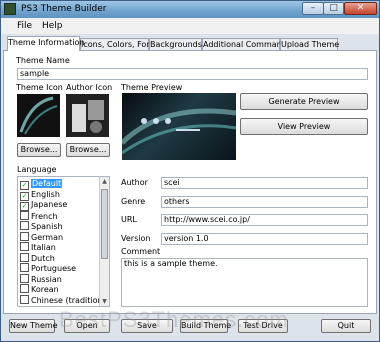 This screenshot has width=380, height=342. I want to click on title-bar: PS3 Theme Builder – □ ✕, so click(190, 9).